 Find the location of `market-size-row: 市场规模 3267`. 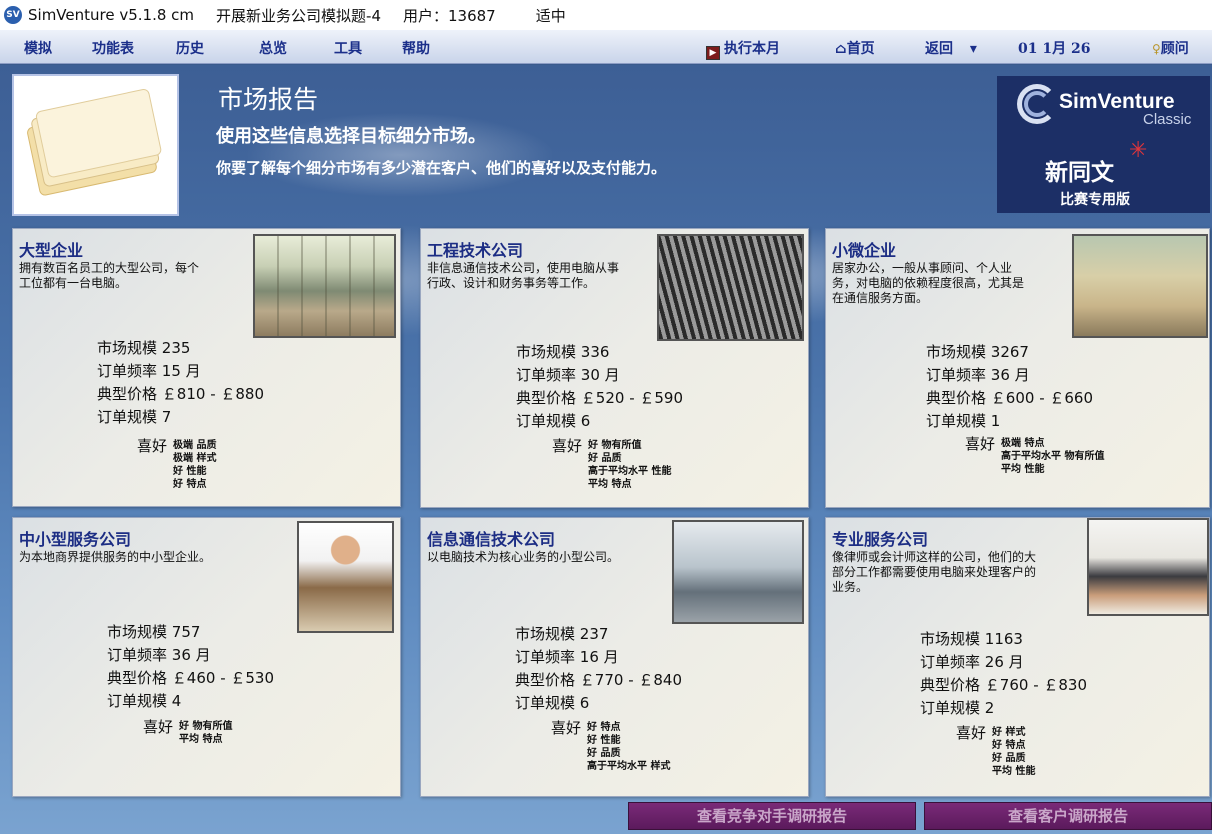

market-size-row: 市场规模 3267 is located at coordinates (977, 352).